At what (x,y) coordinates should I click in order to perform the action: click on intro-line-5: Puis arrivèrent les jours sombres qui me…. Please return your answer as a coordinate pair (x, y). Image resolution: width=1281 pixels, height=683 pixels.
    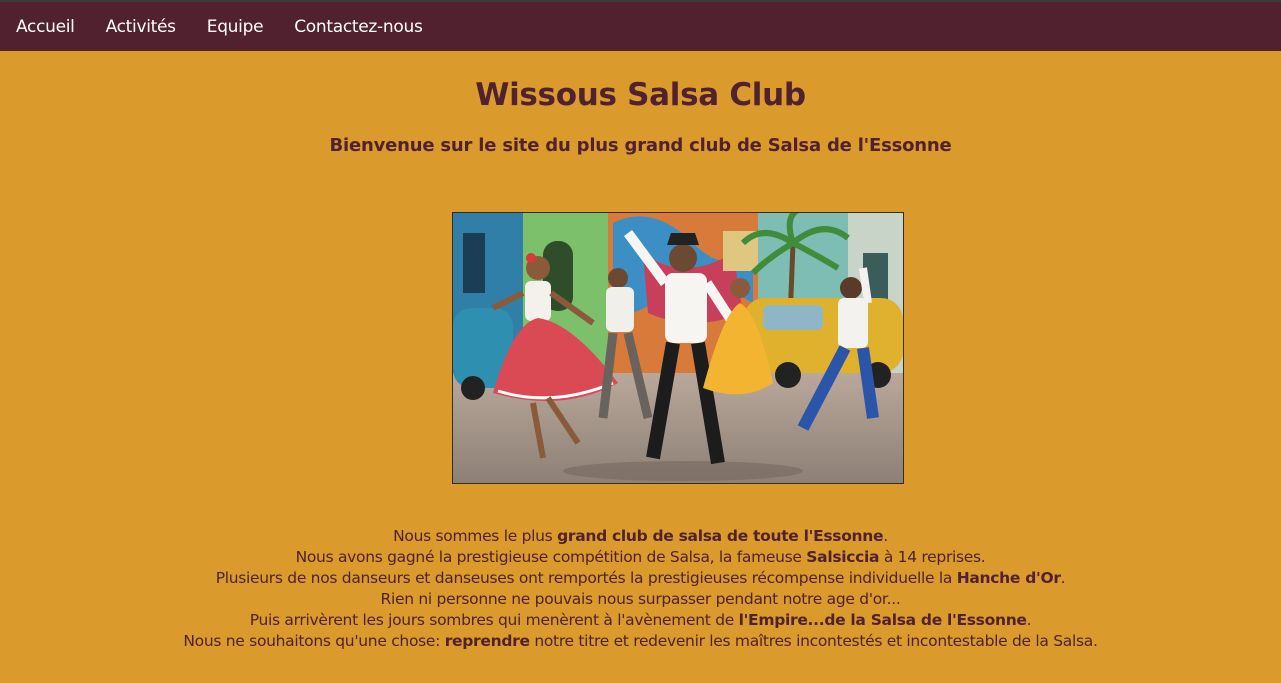
    Looking at the image, I should click on (640, 620).